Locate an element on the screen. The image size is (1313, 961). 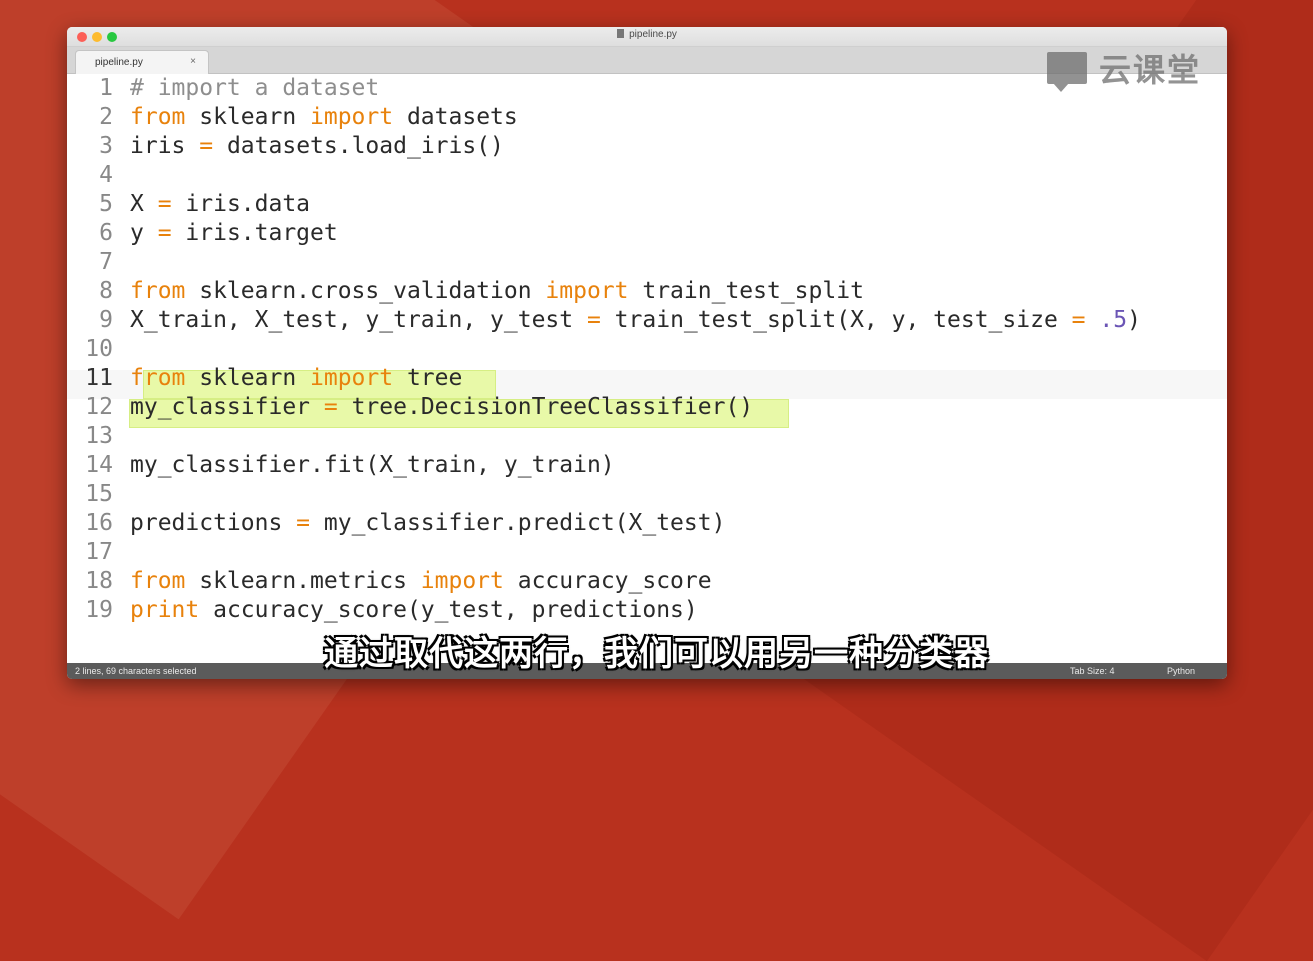
line-number: 11 is located at coordinates (99, 378).